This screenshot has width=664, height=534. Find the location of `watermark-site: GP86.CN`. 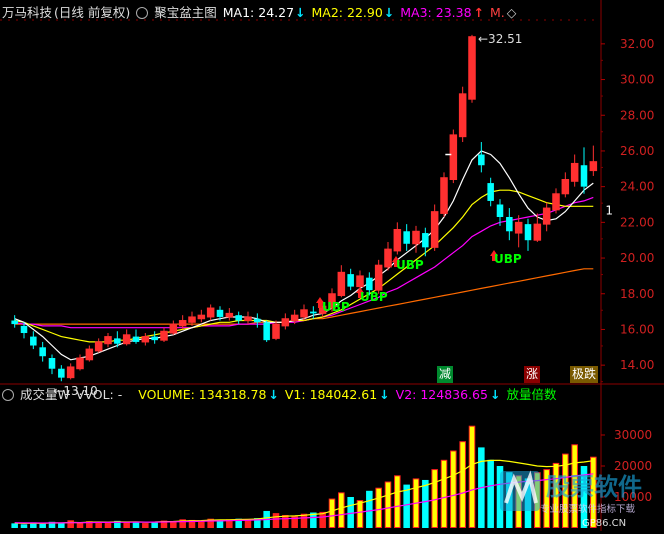

watermark-site: GP86.CN is located at coordinates (604, 523).